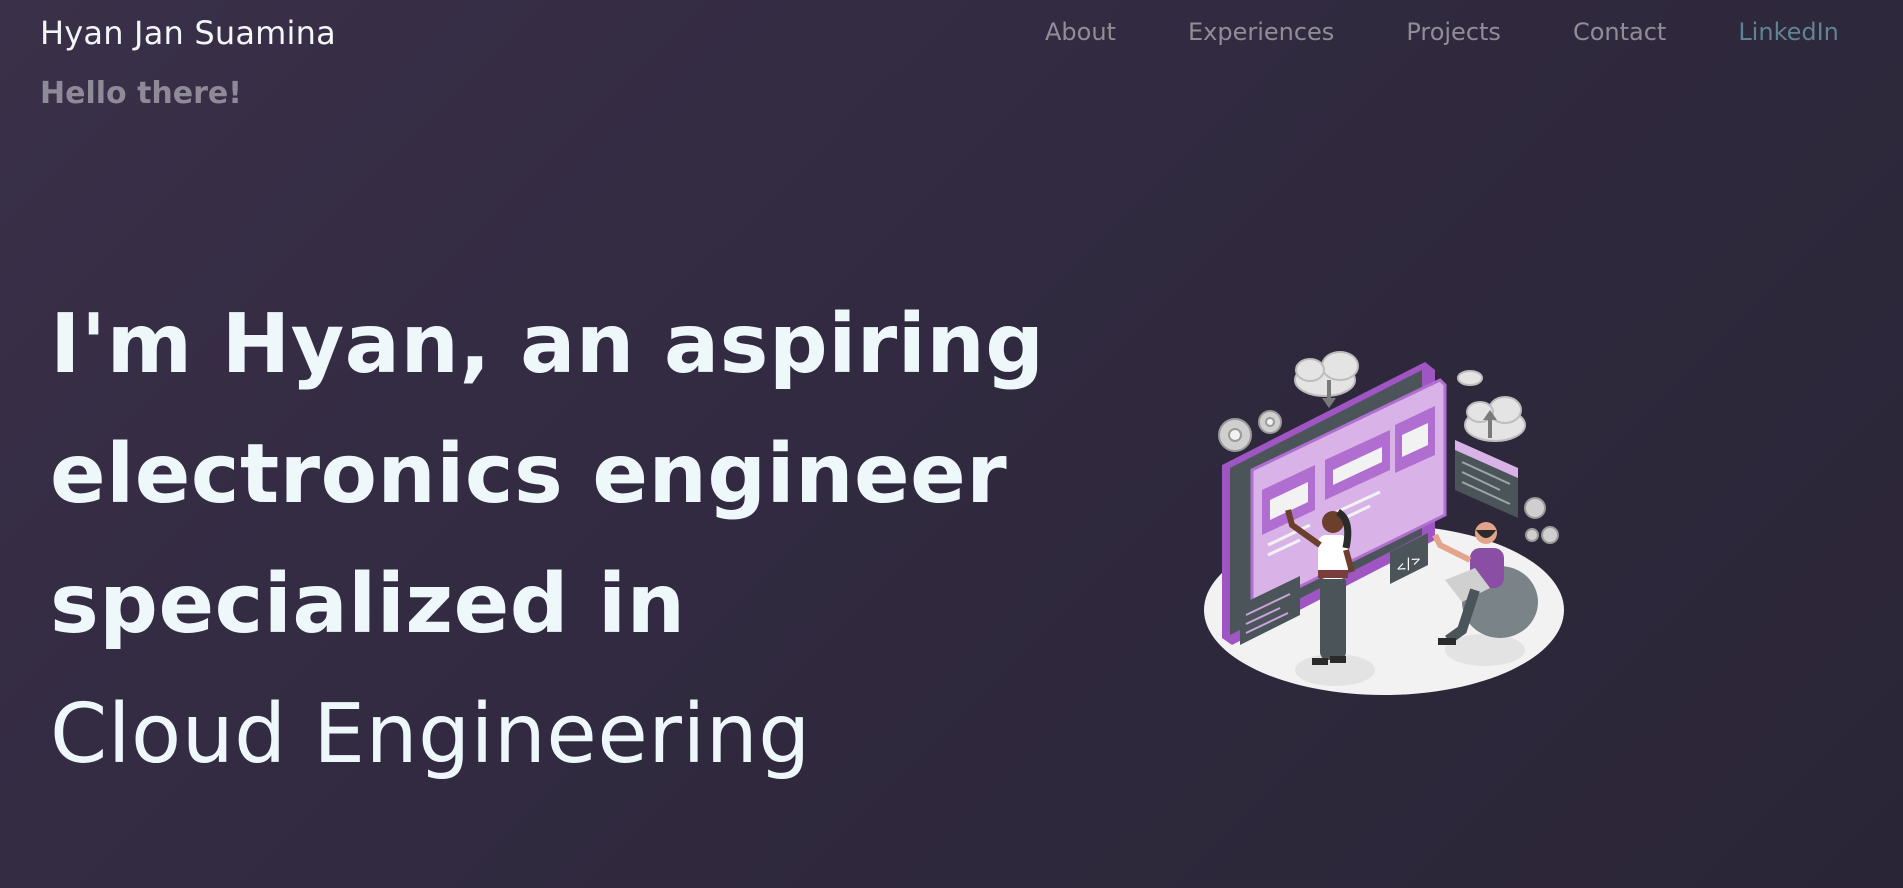 The height and width of the screenshot is (888, 1903). I want to click on nav-projects-link: Projects, so click(1453, 32).